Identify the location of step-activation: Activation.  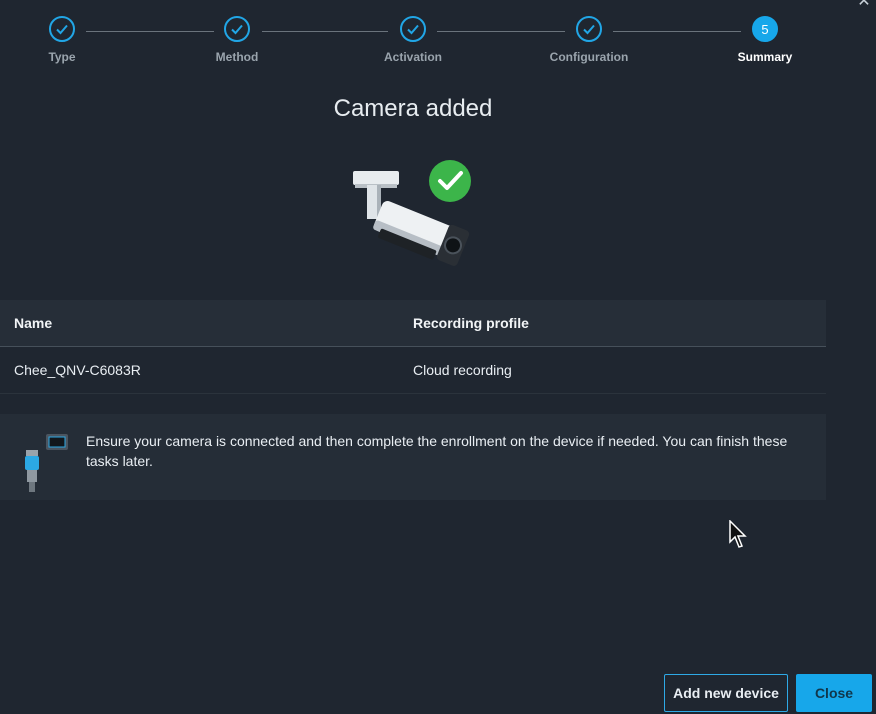
(413, 40).